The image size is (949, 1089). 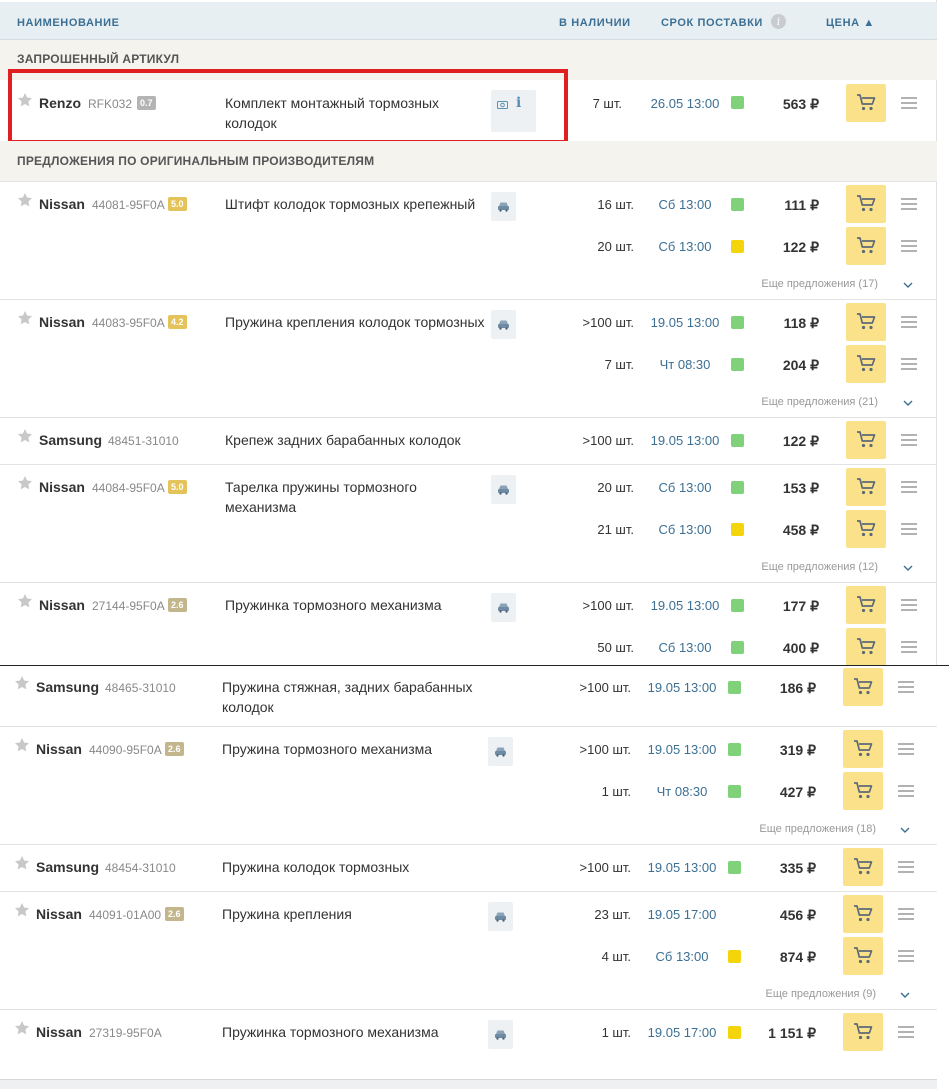 What do you see at coordinates (685, 364) in the screenshot?
I see `delivery-date: Чт 08:30` at bounding box center [685, 364].